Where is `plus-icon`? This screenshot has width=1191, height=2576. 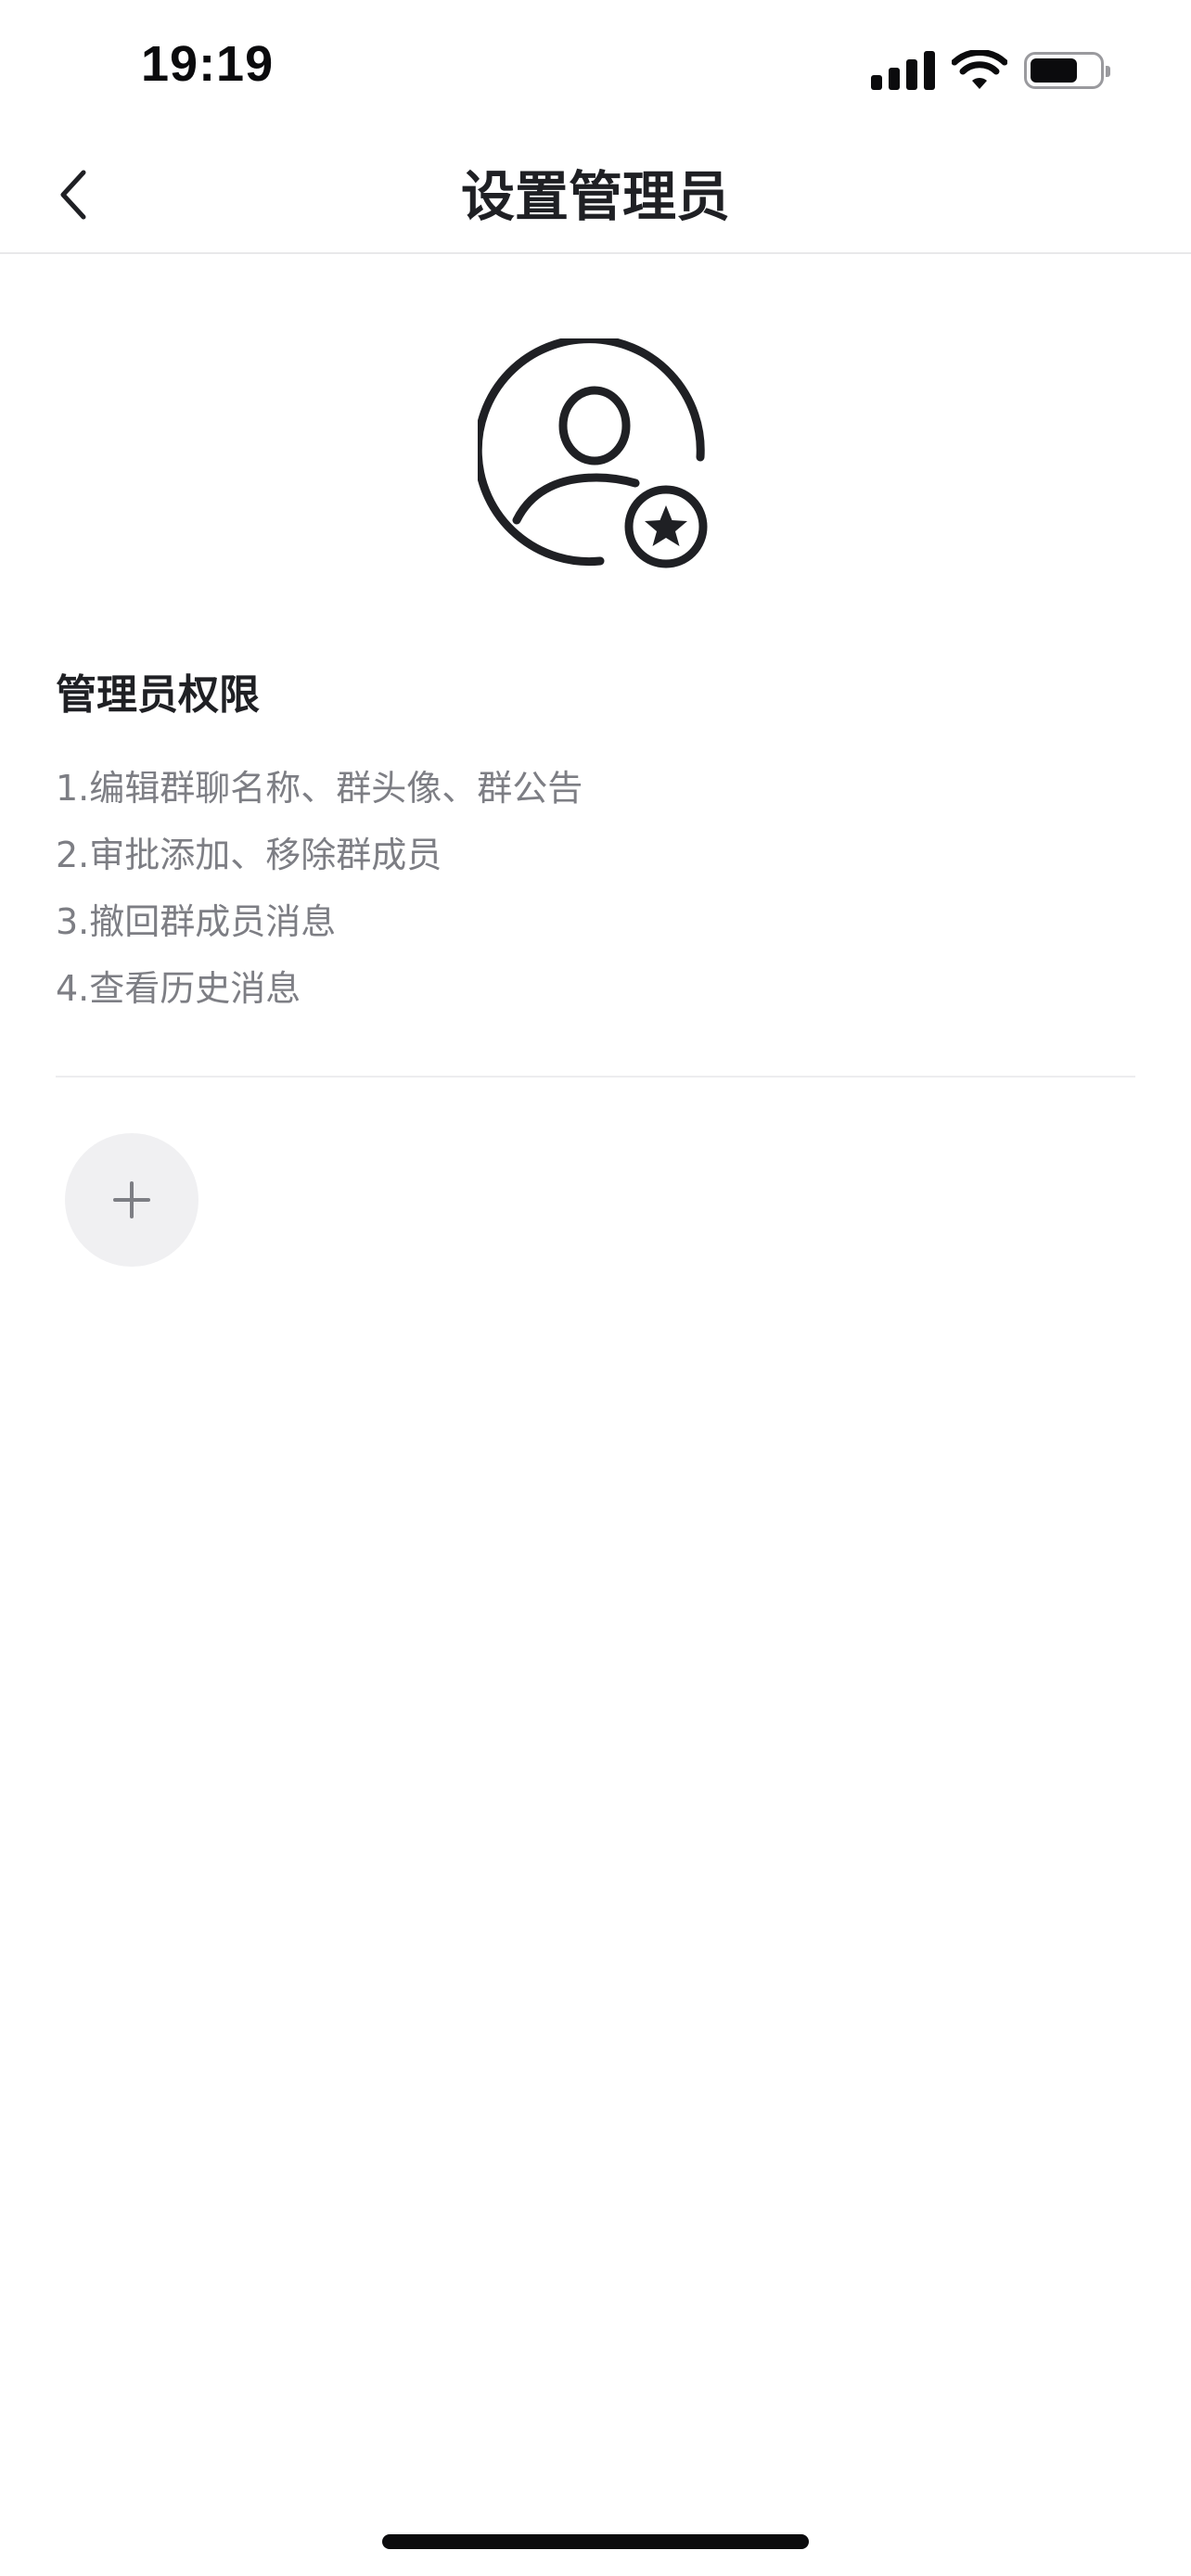 plus-icon is located at coordinates (132, 1199).